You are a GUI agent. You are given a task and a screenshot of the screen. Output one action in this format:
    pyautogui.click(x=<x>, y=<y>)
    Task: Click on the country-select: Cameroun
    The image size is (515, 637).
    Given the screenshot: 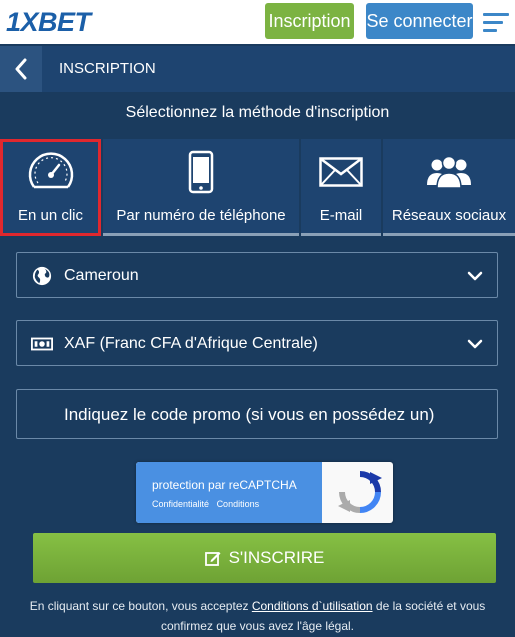 What is the action you would take?
    pyautogui.click(x=257, y=275)
    